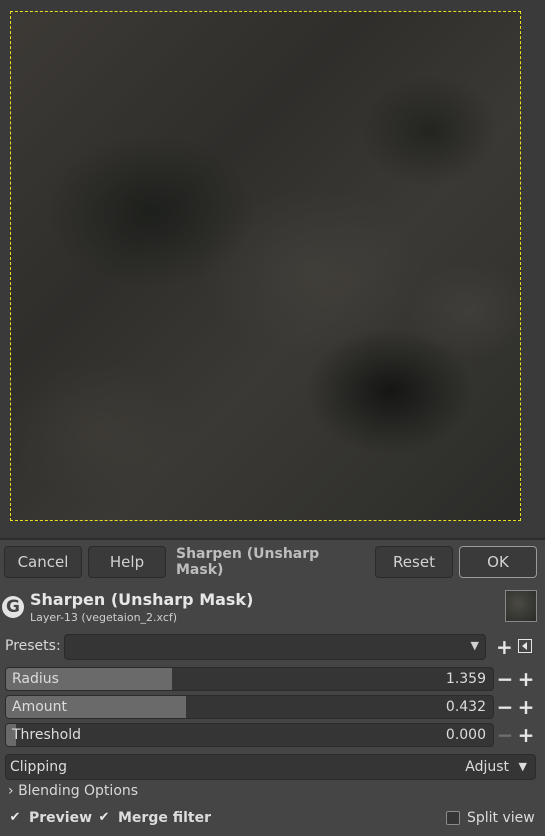 The image size is (545, 836). I want to click on clipping-combo: Clipping Adjust ▼, so click(270, 767).